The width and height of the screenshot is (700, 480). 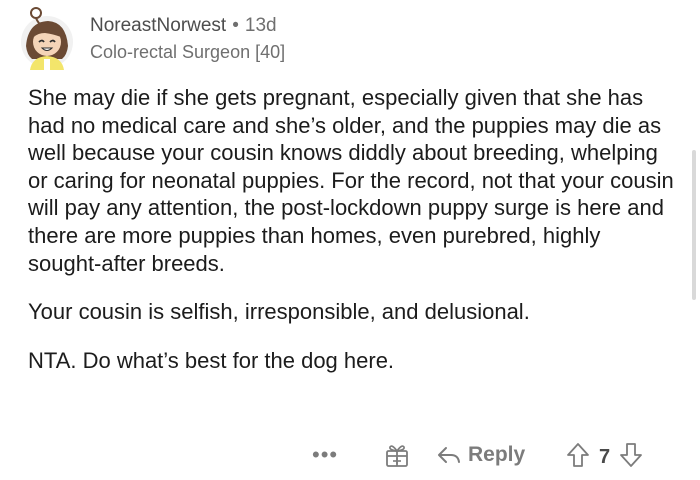 I want to click on comment-meta: NoreastNorwest • 13d, so click(x=187, y=26).